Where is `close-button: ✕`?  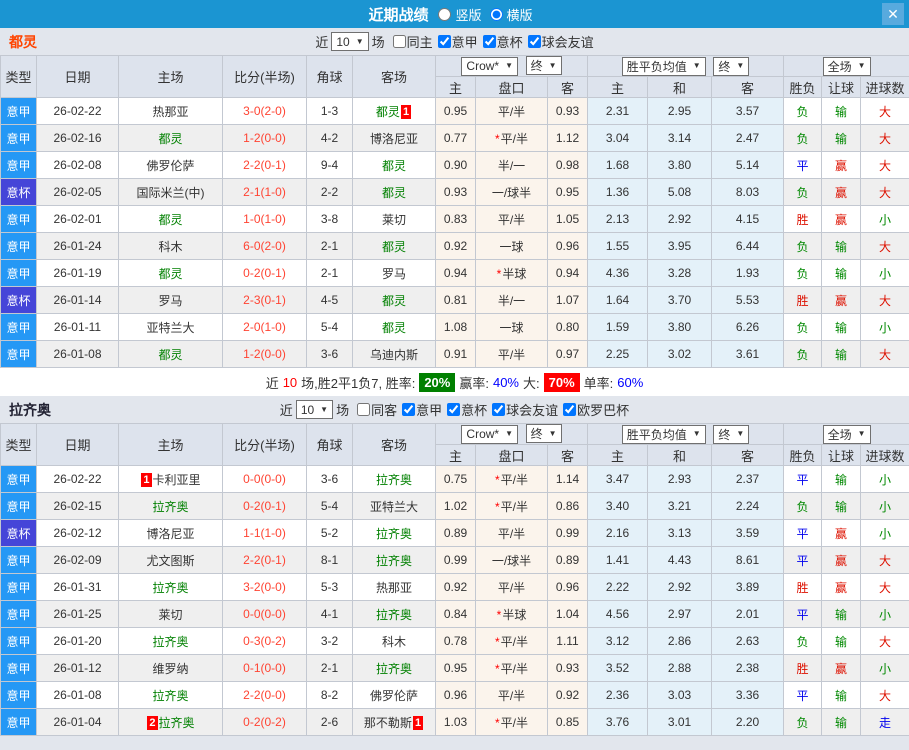 close-button: ✕ is located at coordinates (893, 14).